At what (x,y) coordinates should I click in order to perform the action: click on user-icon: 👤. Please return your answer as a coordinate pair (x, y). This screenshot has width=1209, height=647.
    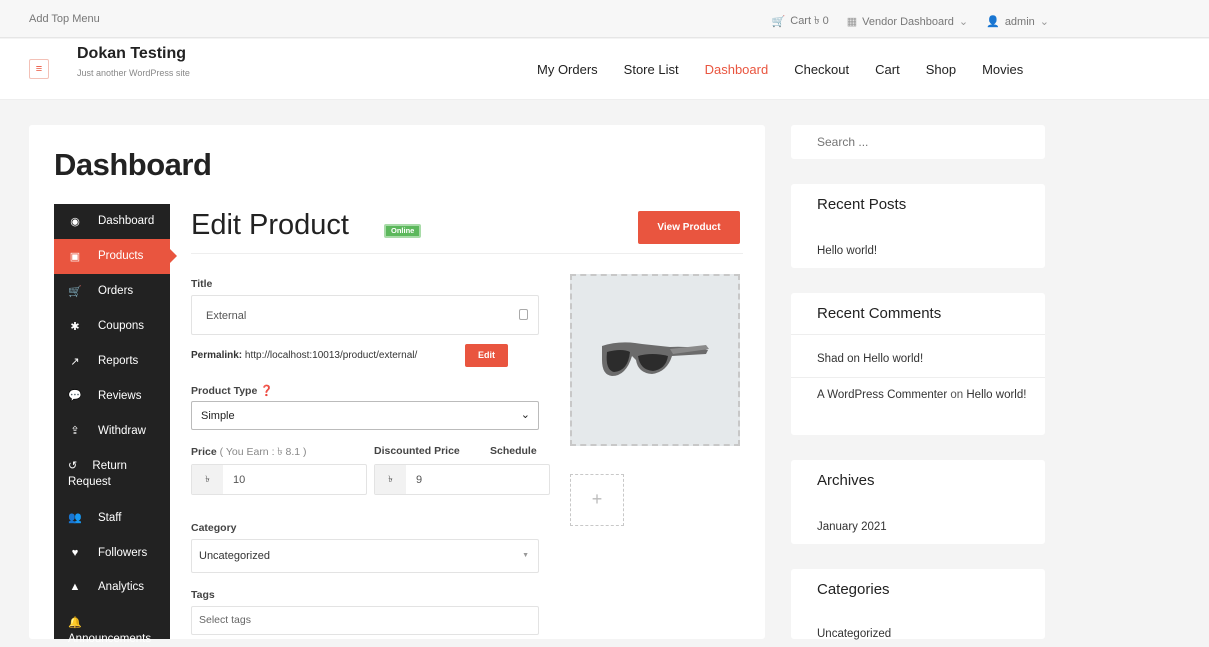
    Looking at the image, I should click on (993, 22).